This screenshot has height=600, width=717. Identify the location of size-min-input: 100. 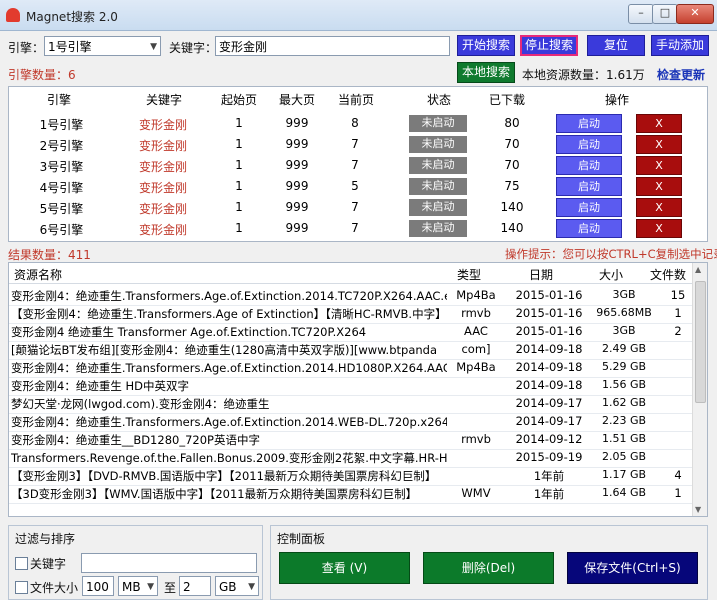
(98, 586).